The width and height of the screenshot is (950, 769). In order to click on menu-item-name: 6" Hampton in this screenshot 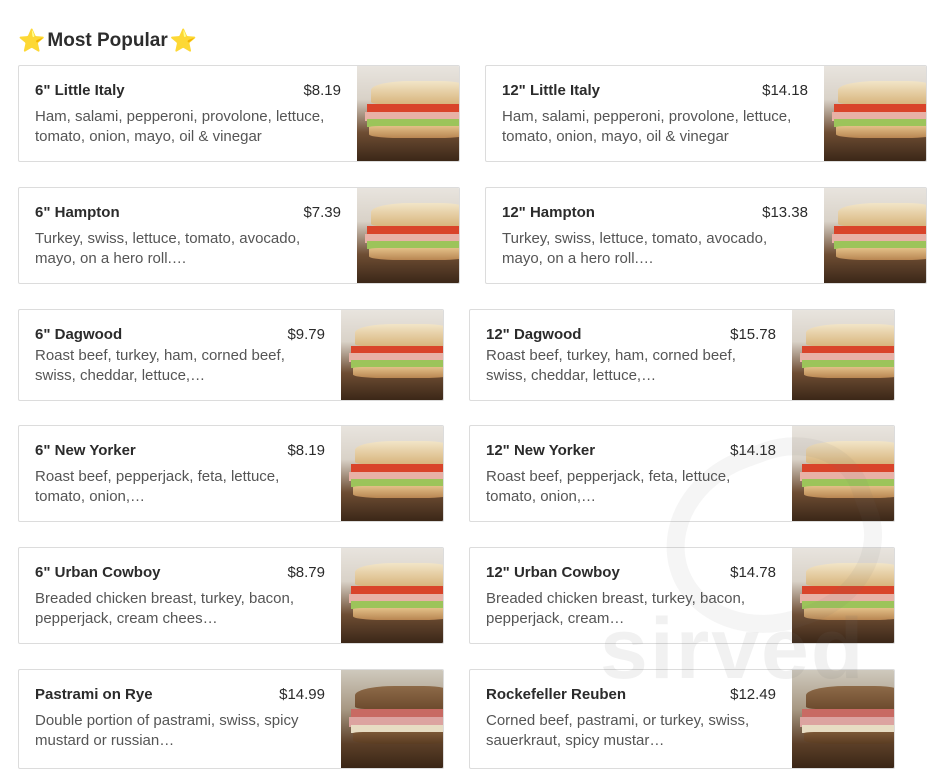, I will do `click(77, 212)`.